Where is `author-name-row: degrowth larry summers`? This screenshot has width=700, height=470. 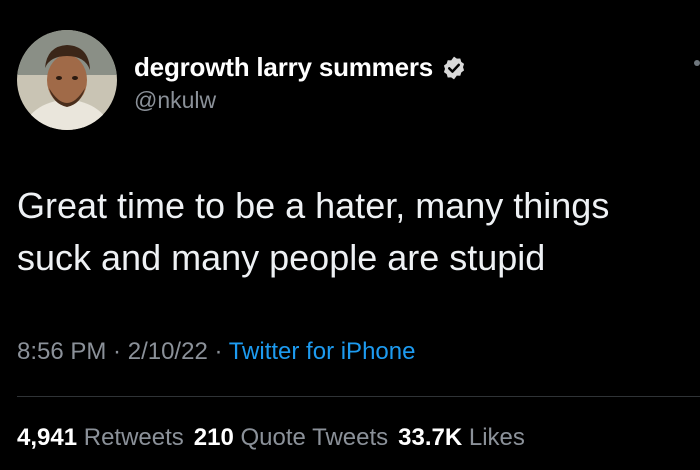
author-name-row: degrowth larry summers is located at coordinates (300, 67).